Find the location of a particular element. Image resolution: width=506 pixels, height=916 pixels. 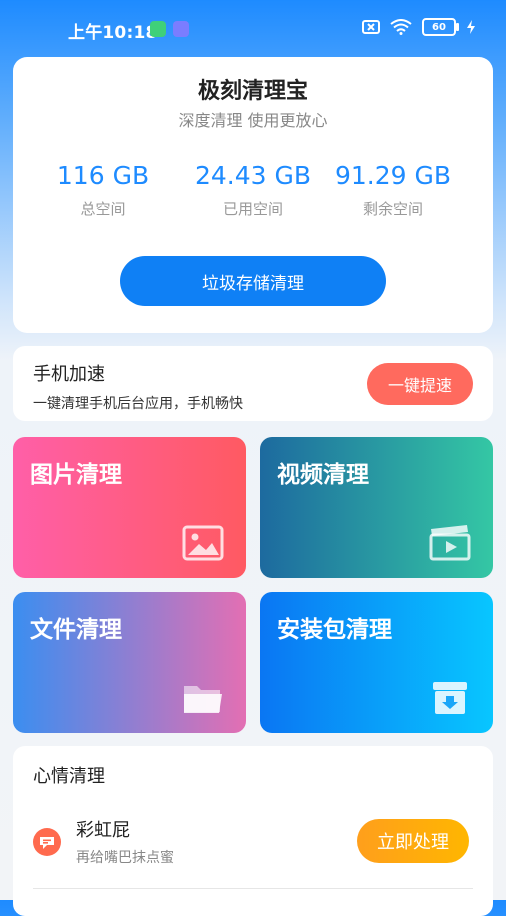

video-icon is located at coordinates (450, 543).